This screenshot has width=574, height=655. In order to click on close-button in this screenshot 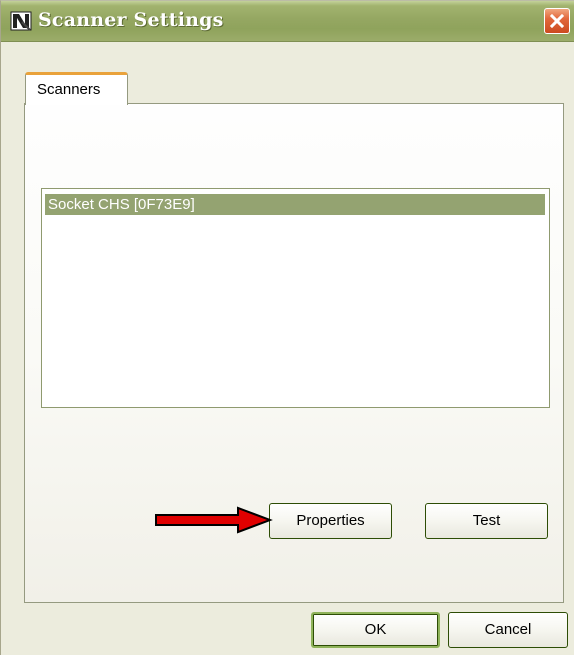, I will do `click(557, 21)`.